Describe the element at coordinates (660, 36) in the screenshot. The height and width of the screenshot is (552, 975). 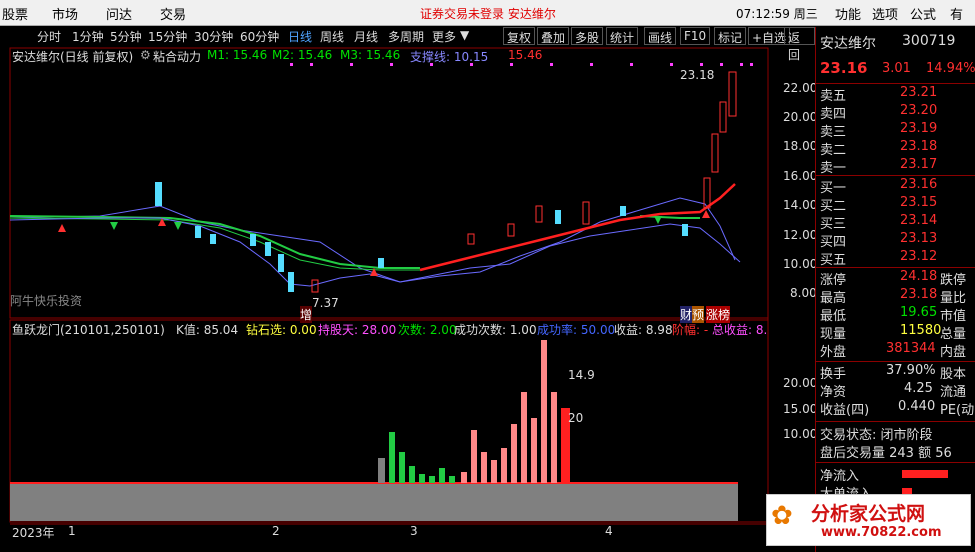
I see `draw-button: 画线` at that location.